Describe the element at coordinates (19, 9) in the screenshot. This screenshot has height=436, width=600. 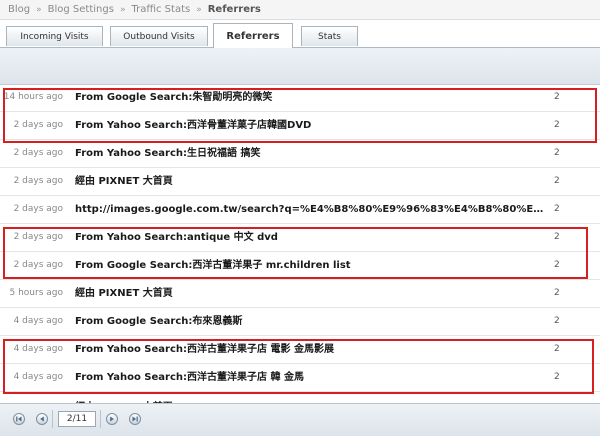
I see `breadcrumb-blog: Blog` at that location.